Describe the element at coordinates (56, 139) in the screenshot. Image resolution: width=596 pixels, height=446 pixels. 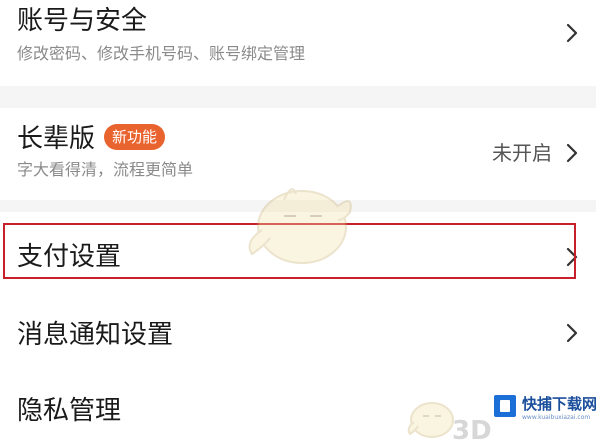
I see `settings-item-title: 长辈版` at that location.